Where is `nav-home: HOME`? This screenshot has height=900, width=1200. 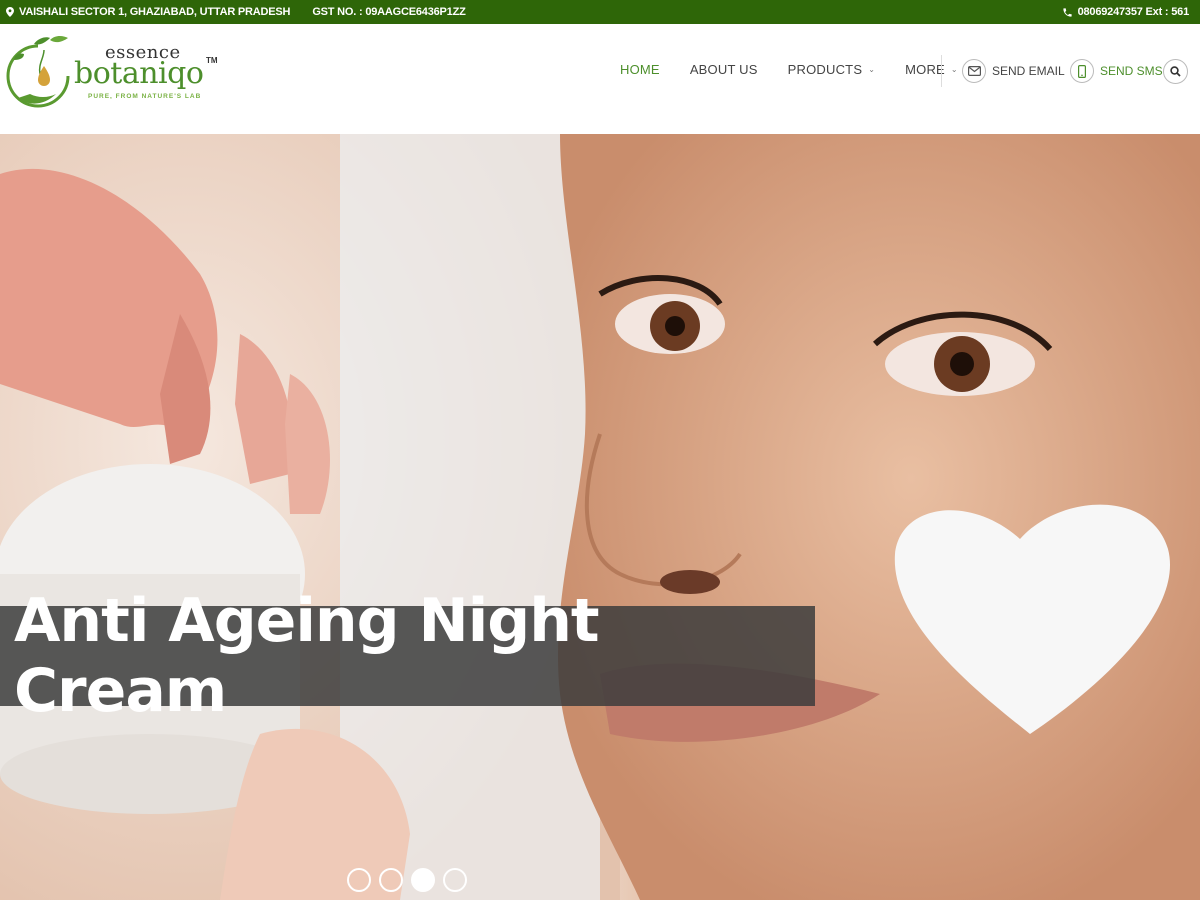 nav-home: HOME is located at coordinates (640, 69).